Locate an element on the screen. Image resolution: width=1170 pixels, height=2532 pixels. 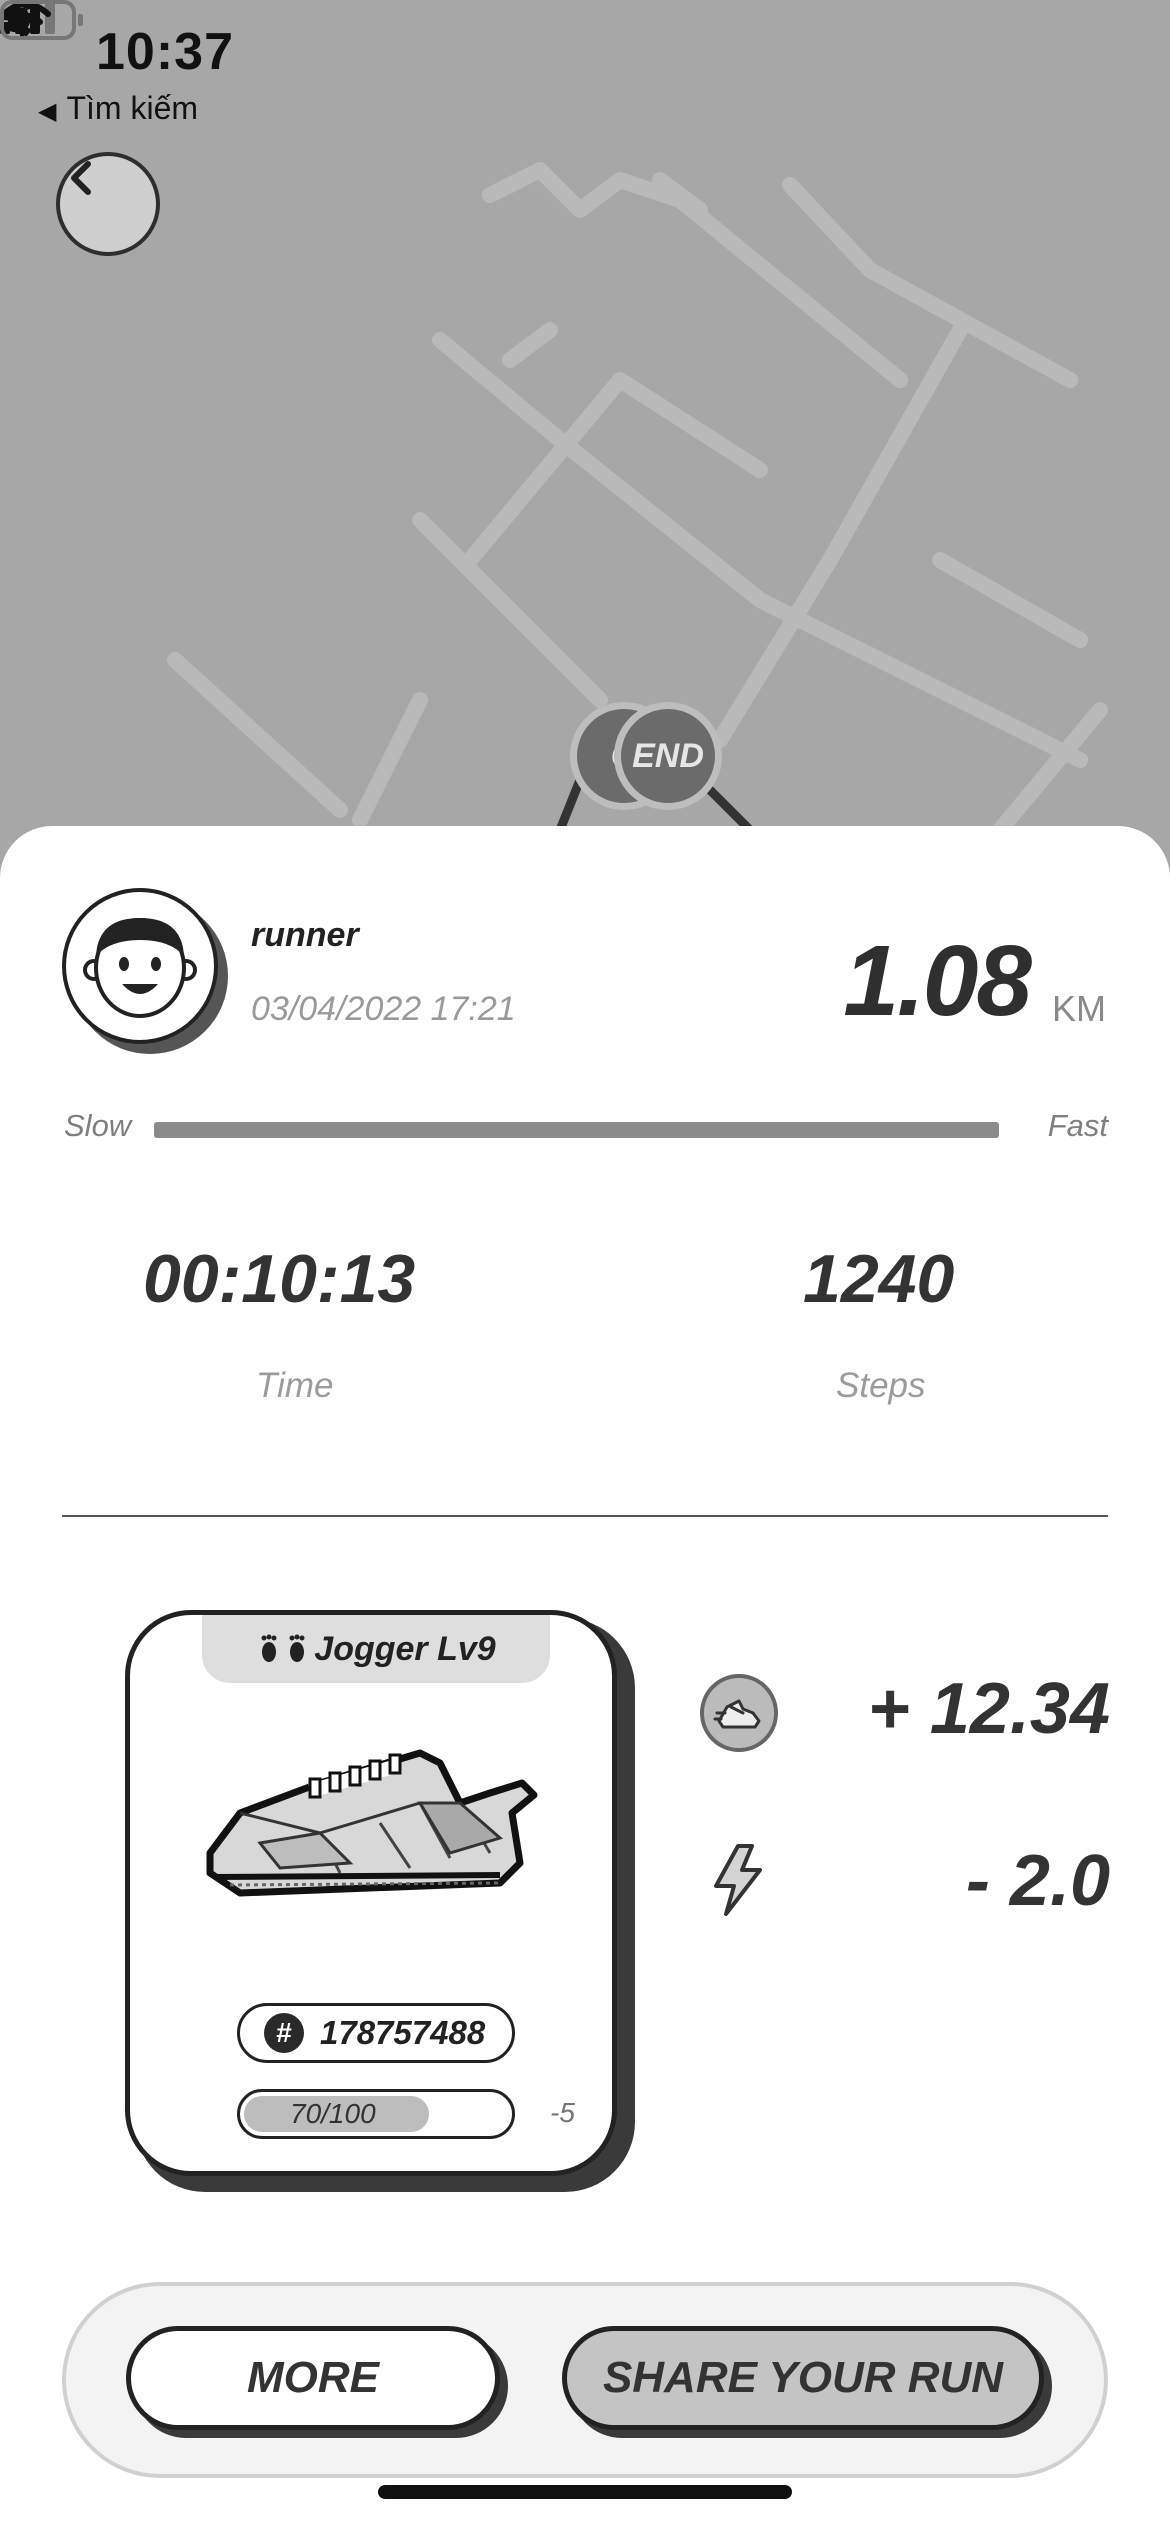
sneaker-card-body: Jogger Lv9 # 178757488 70/100 -5 is located at coordinates (371, 1893).